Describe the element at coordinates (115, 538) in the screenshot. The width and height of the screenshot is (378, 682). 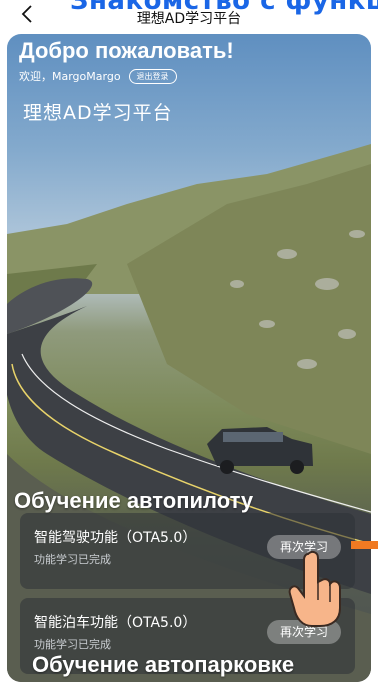
I see `card-title: 智能驾驶功能（OTA5.0）` at that location.